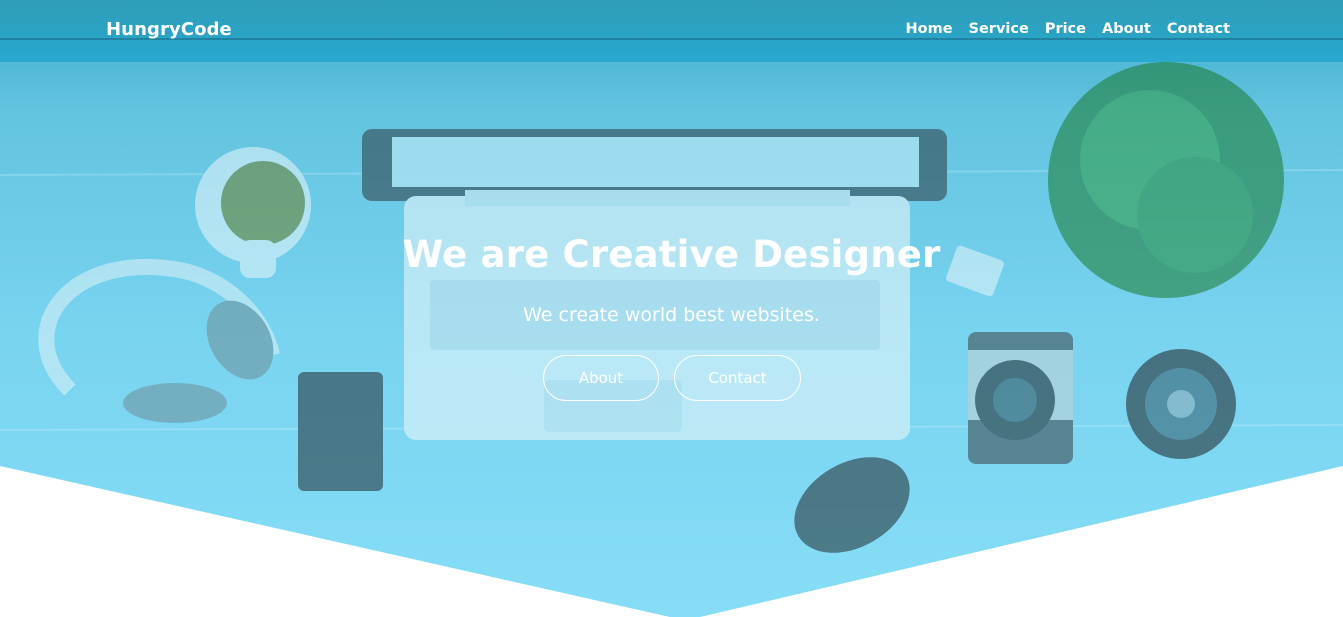  Describe the element at coordinates (169, 29) in the screenshot. I see `brand-logo: HungryCode` at that location.